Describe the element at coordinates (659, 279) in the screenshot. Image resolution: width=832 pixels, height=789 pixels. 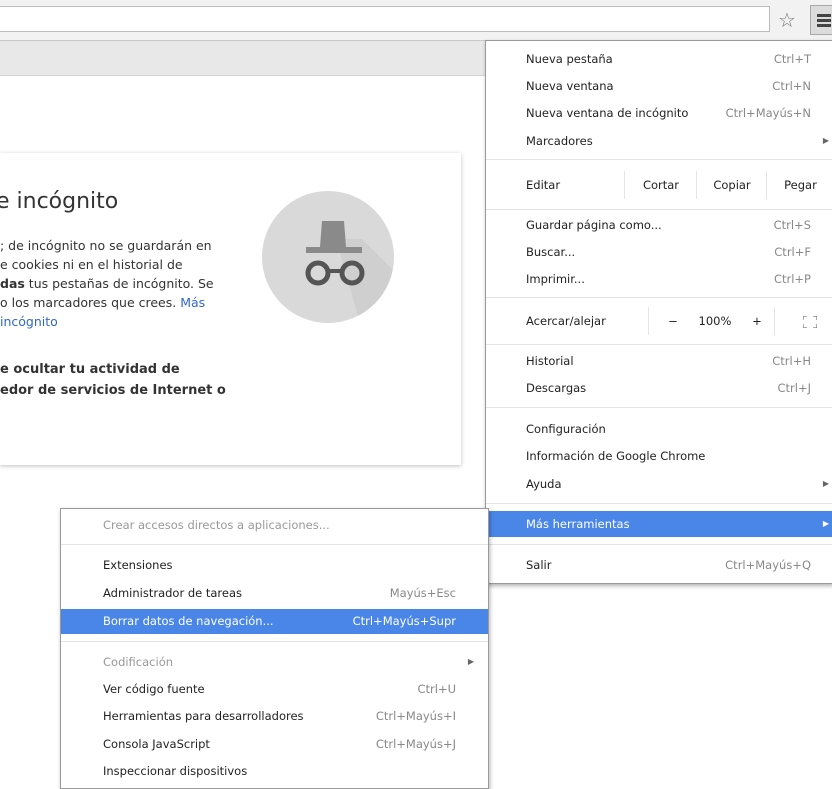
I see `menu-item-print: Imprimir... Ctrl+P` at that location.